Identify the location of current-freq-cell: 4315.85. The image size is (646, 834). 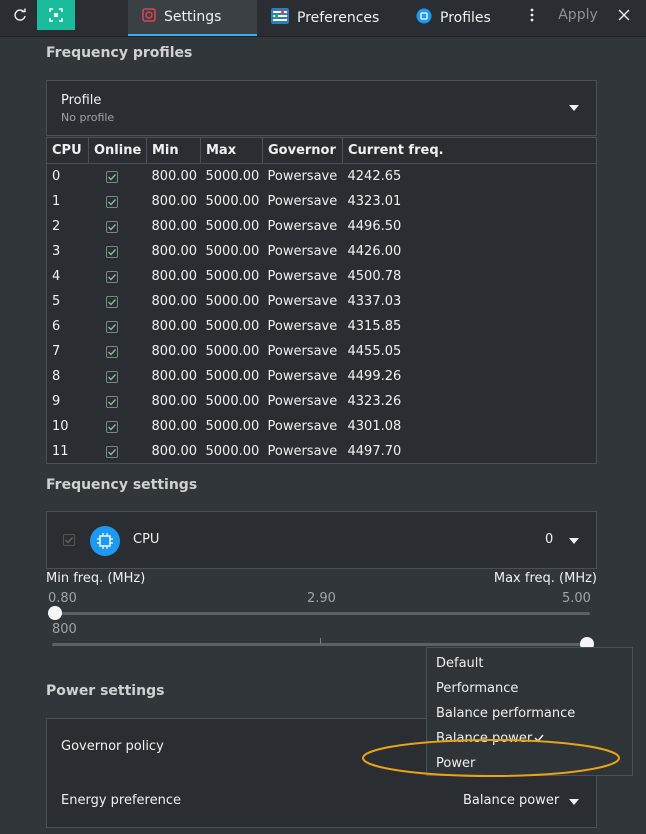
(374, 326).